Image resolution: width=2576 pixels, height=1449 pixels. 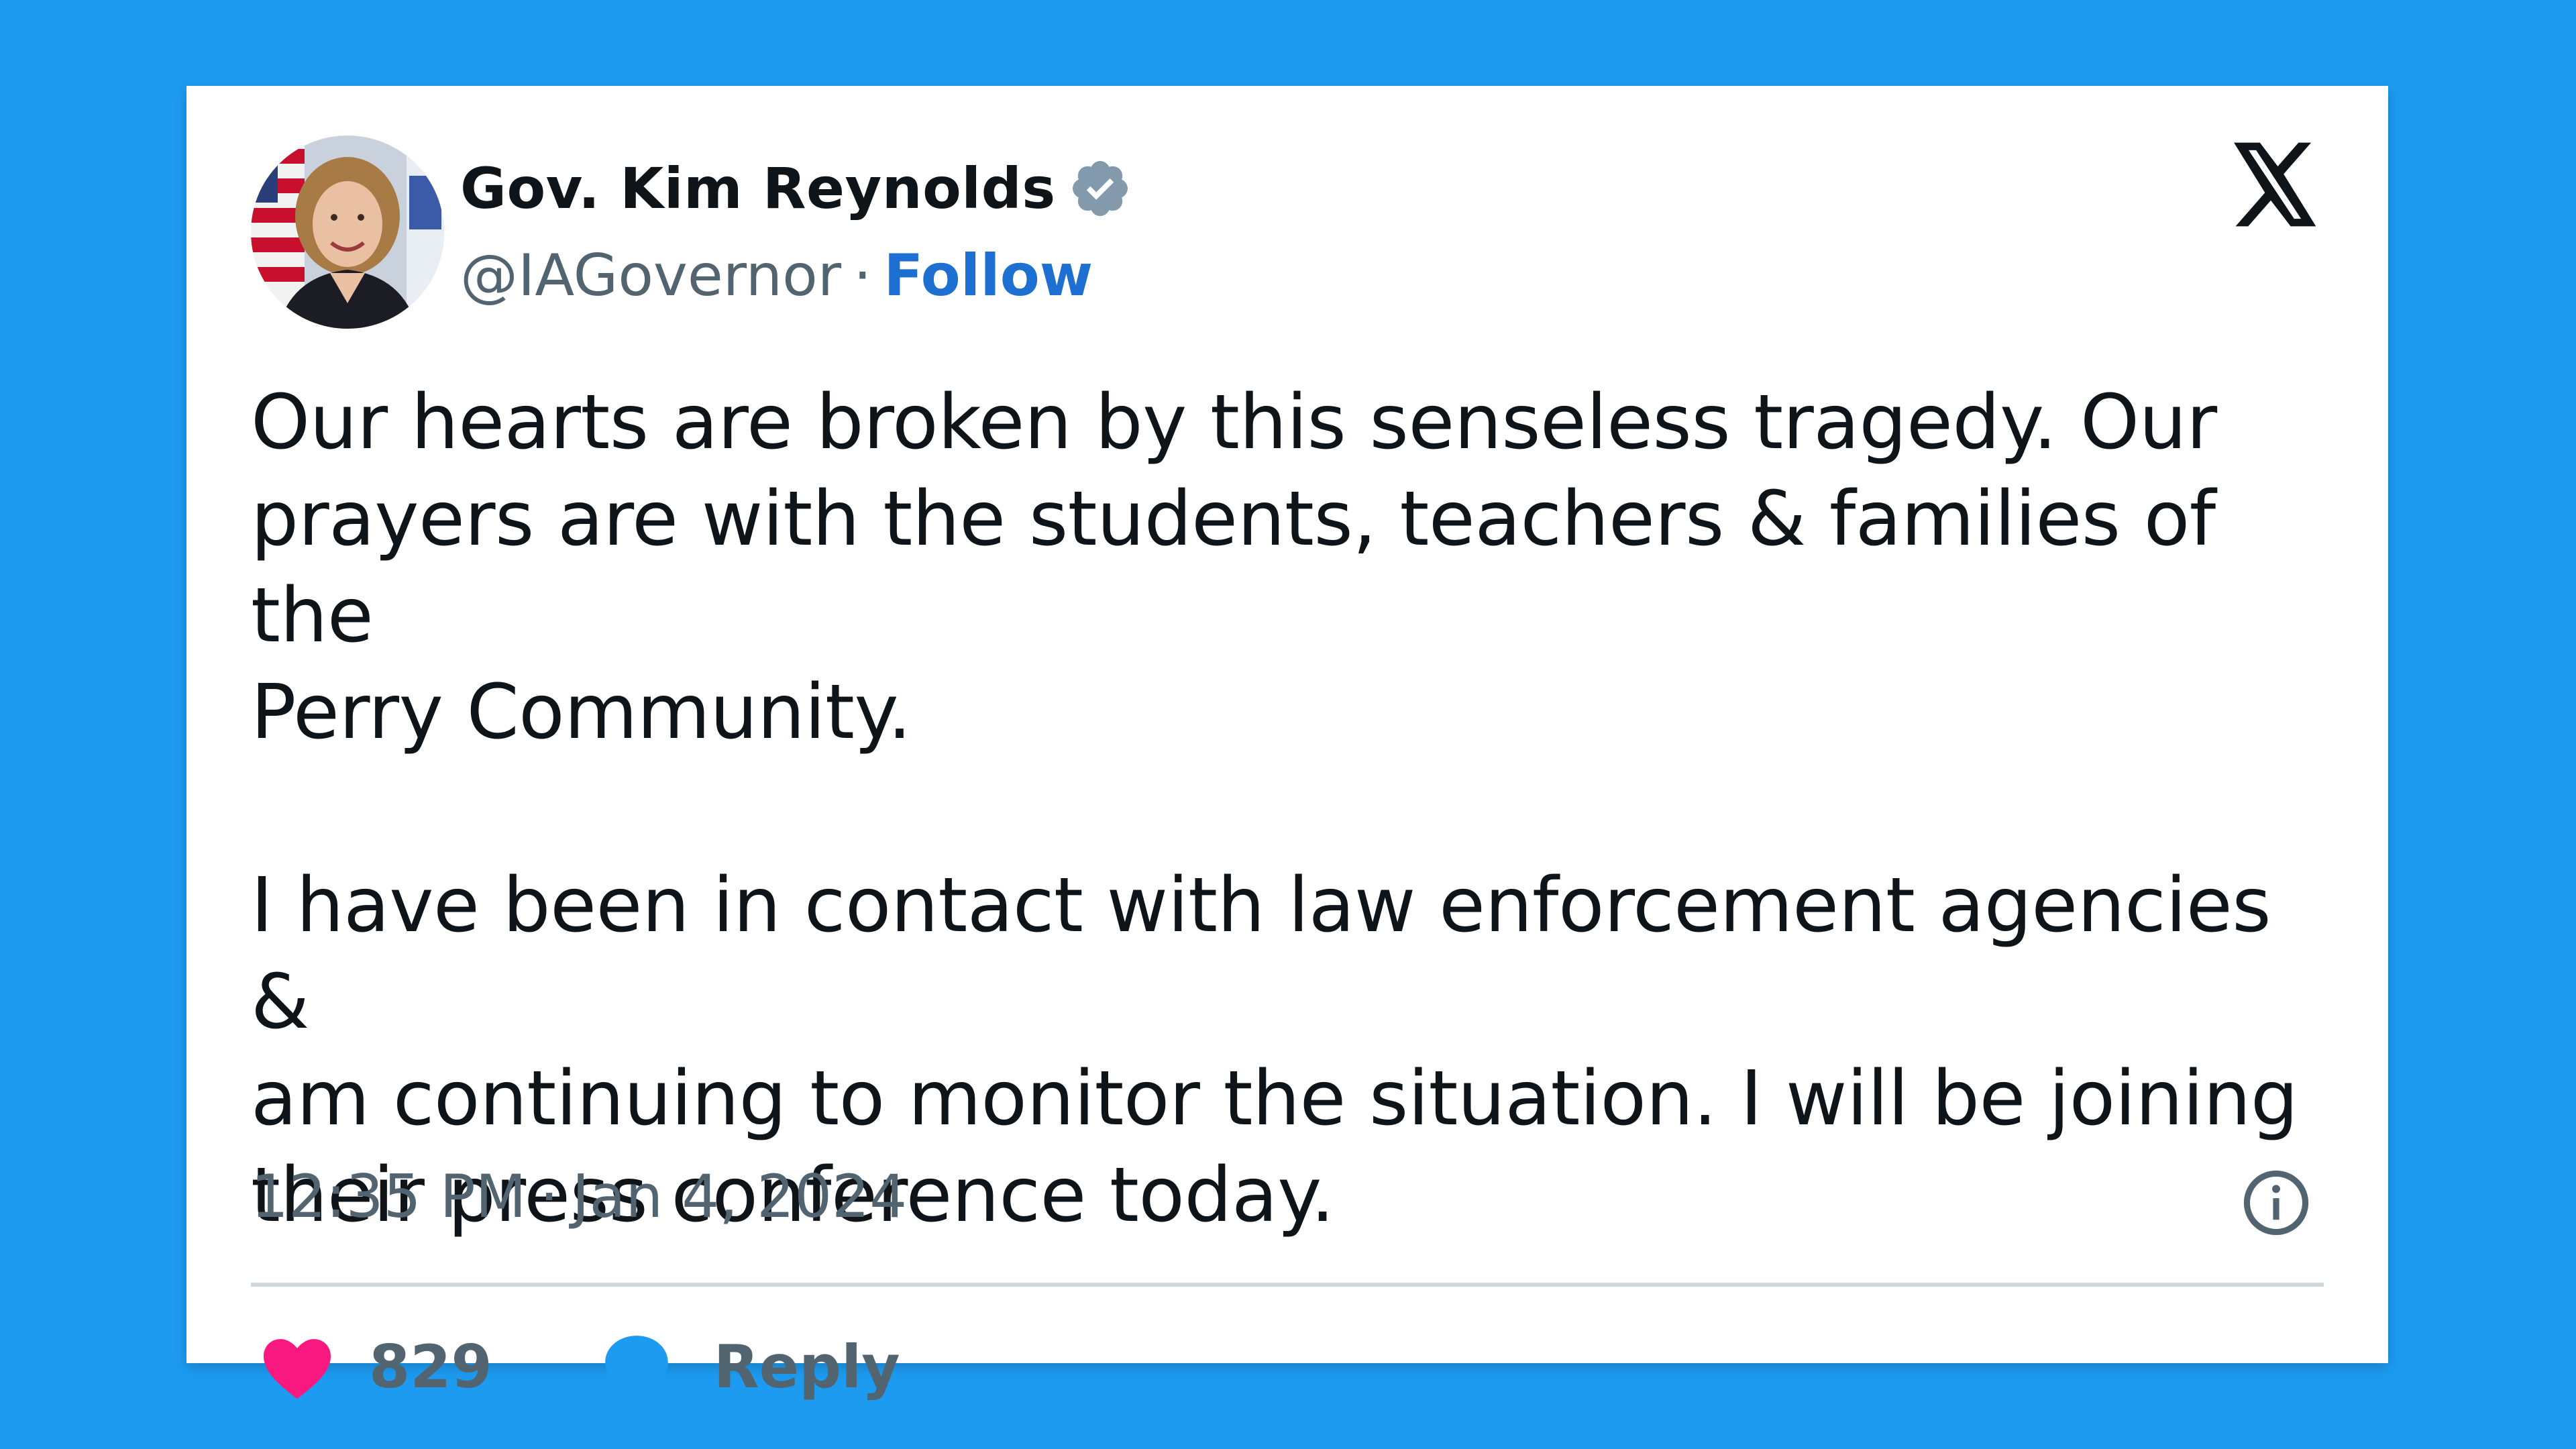 I want to click on author-handle-row: @IAGovernor · Follow, so click(x=776, y=276).